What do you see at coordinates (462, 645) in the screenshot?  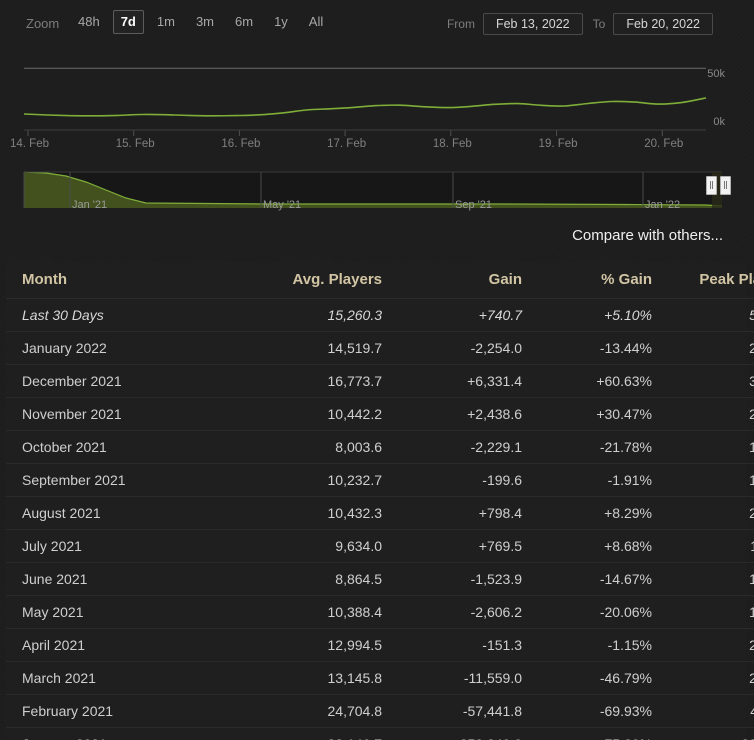 I see `cell-gain: -151.3` at bounding box center [462, 645].